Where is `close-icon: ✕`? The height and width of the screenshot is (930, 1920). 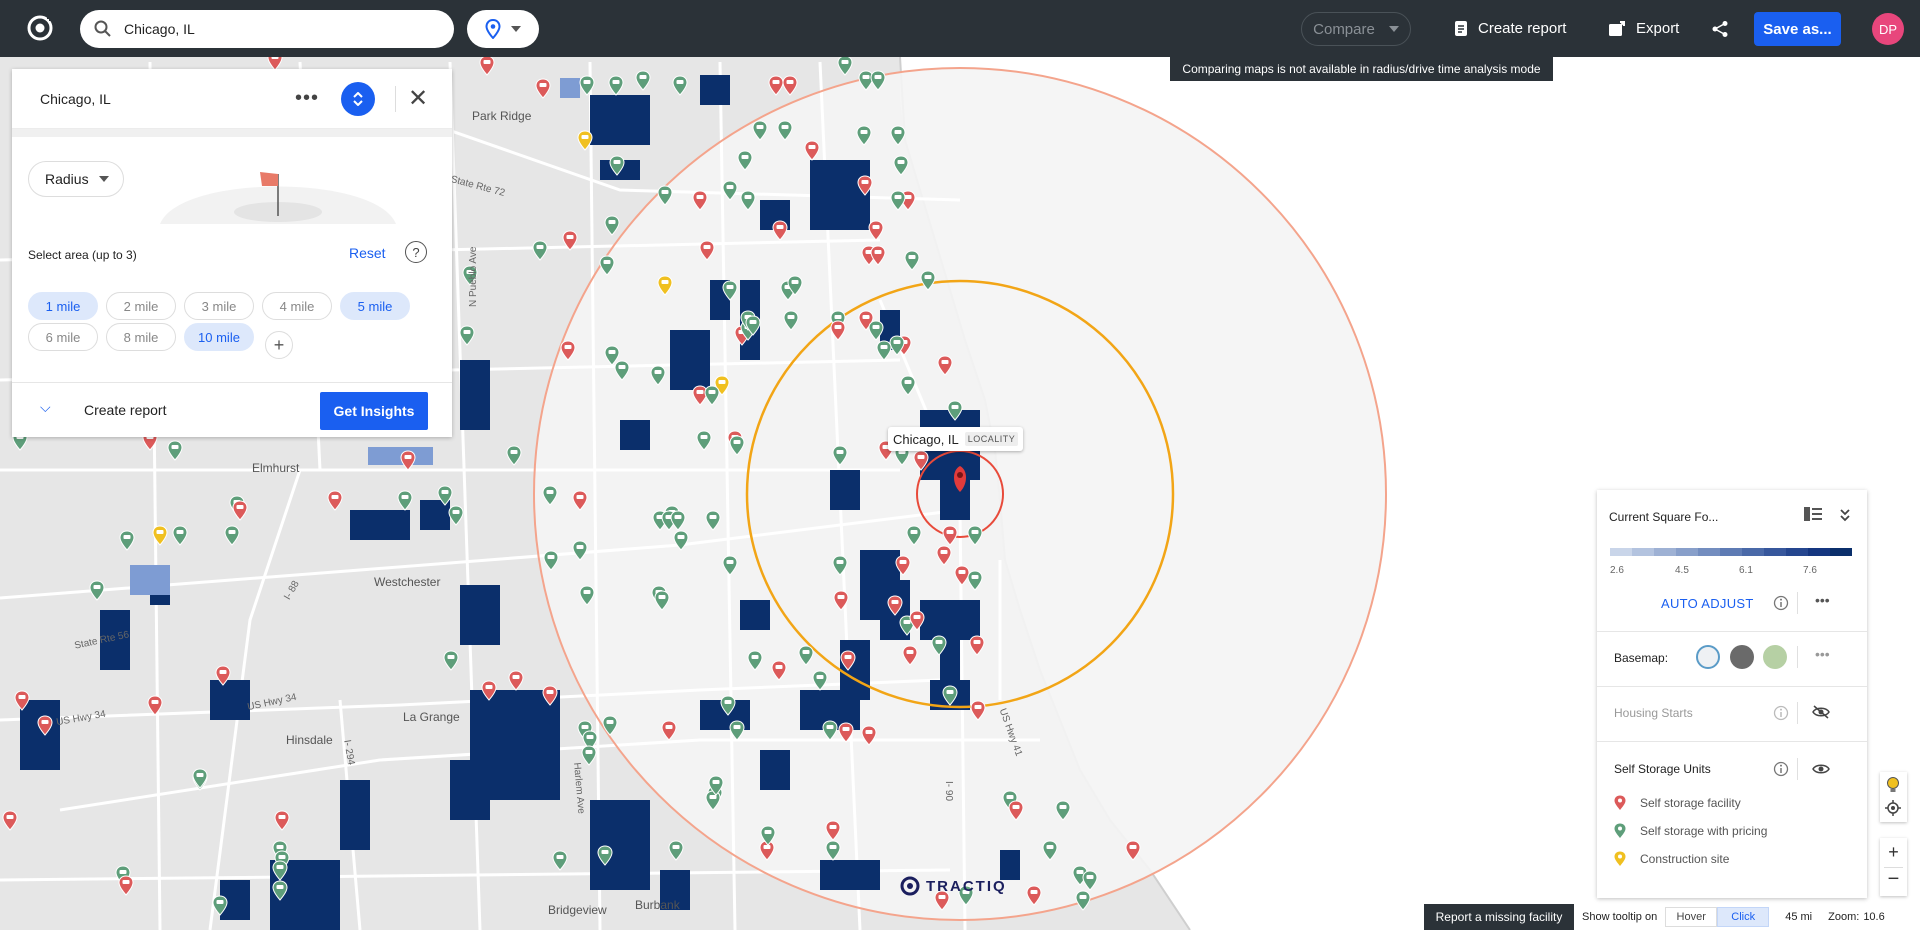 close-icon: ✕ is located at coordinates (418, 98).